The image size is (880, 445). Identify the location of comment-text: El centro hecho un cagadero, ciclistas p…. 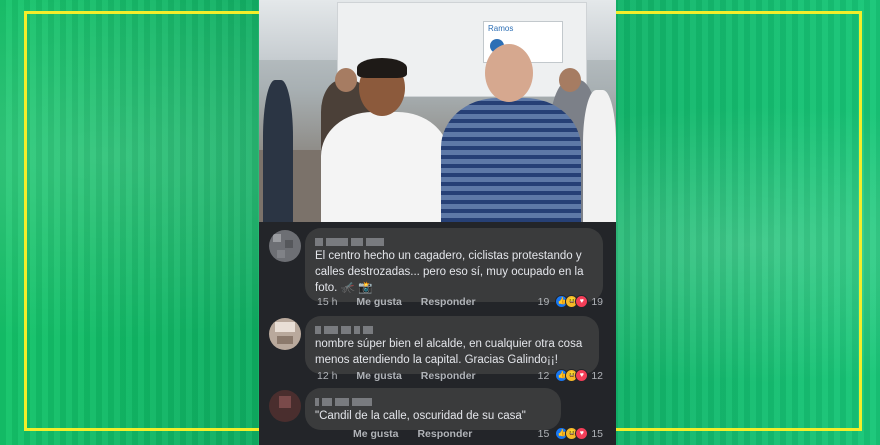
(449, 272).